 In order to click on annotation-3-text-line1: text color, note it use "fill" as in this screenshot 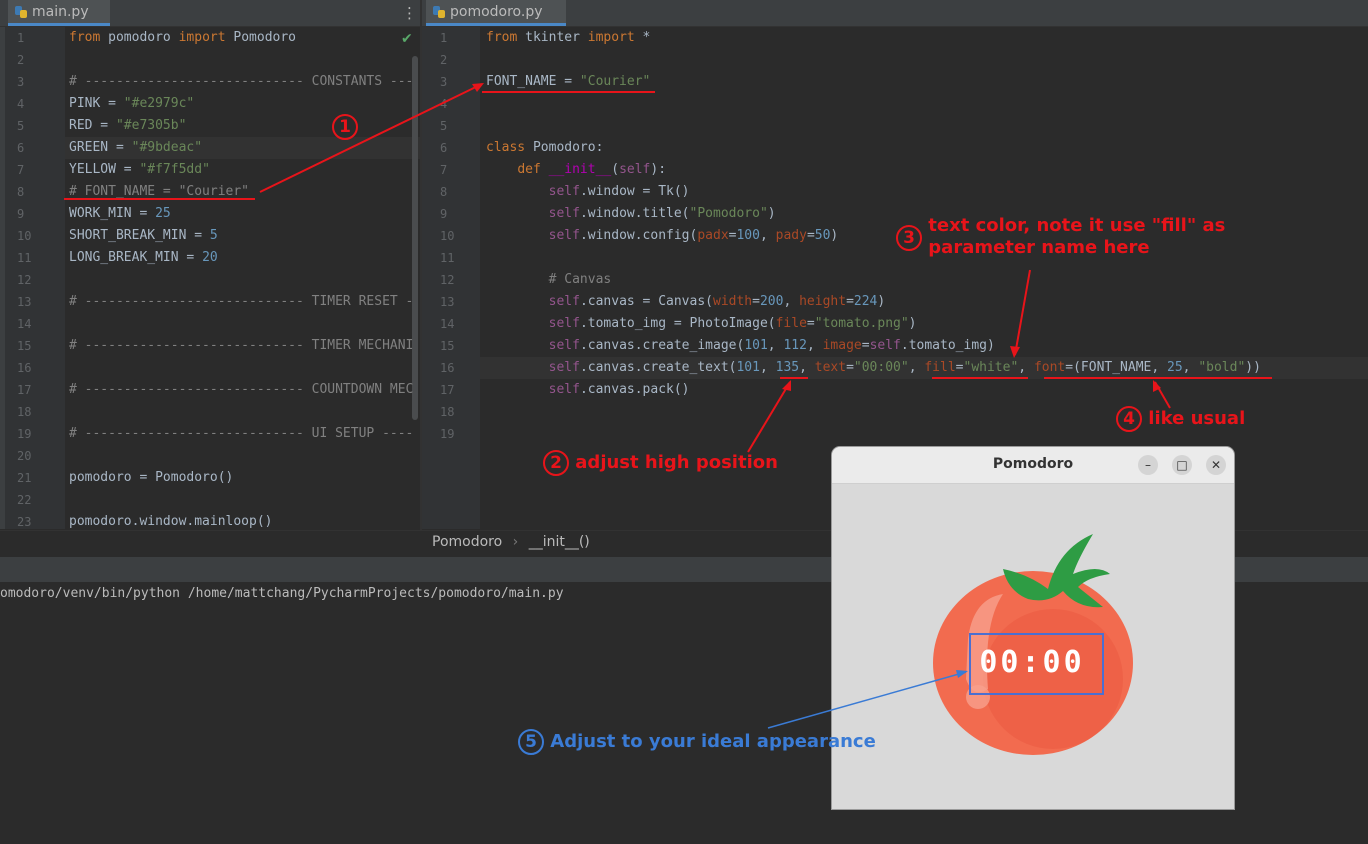, I will do `click(1077, 225)`.